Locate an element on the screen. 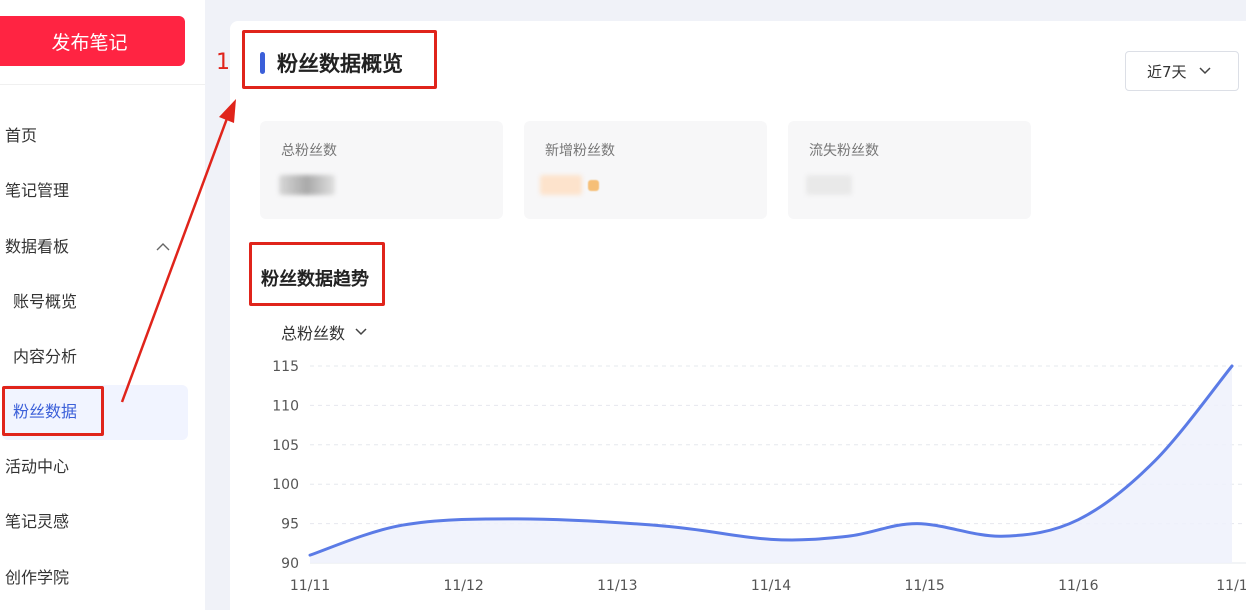  annotation-arrow is located at coordinates (178, 251).